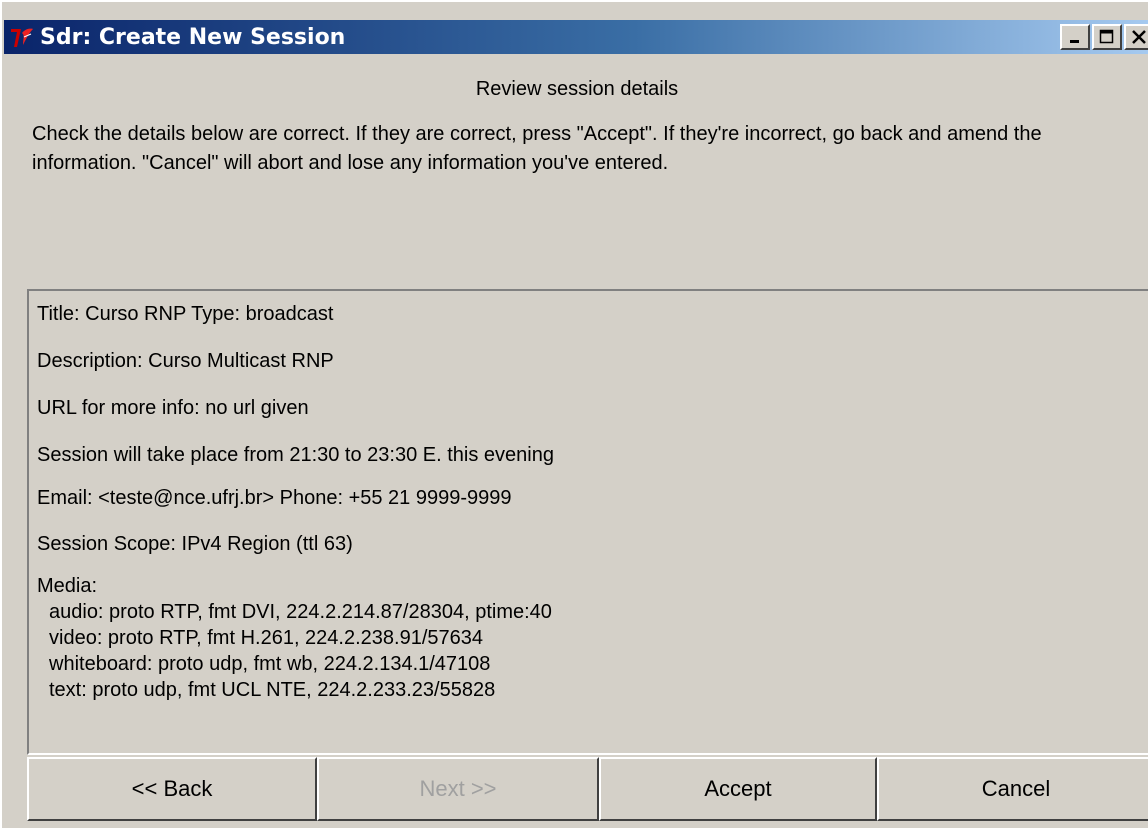  Describe the element at coordinates (1074, 41) in the screenshot. I see `minimize-icon` at that location.